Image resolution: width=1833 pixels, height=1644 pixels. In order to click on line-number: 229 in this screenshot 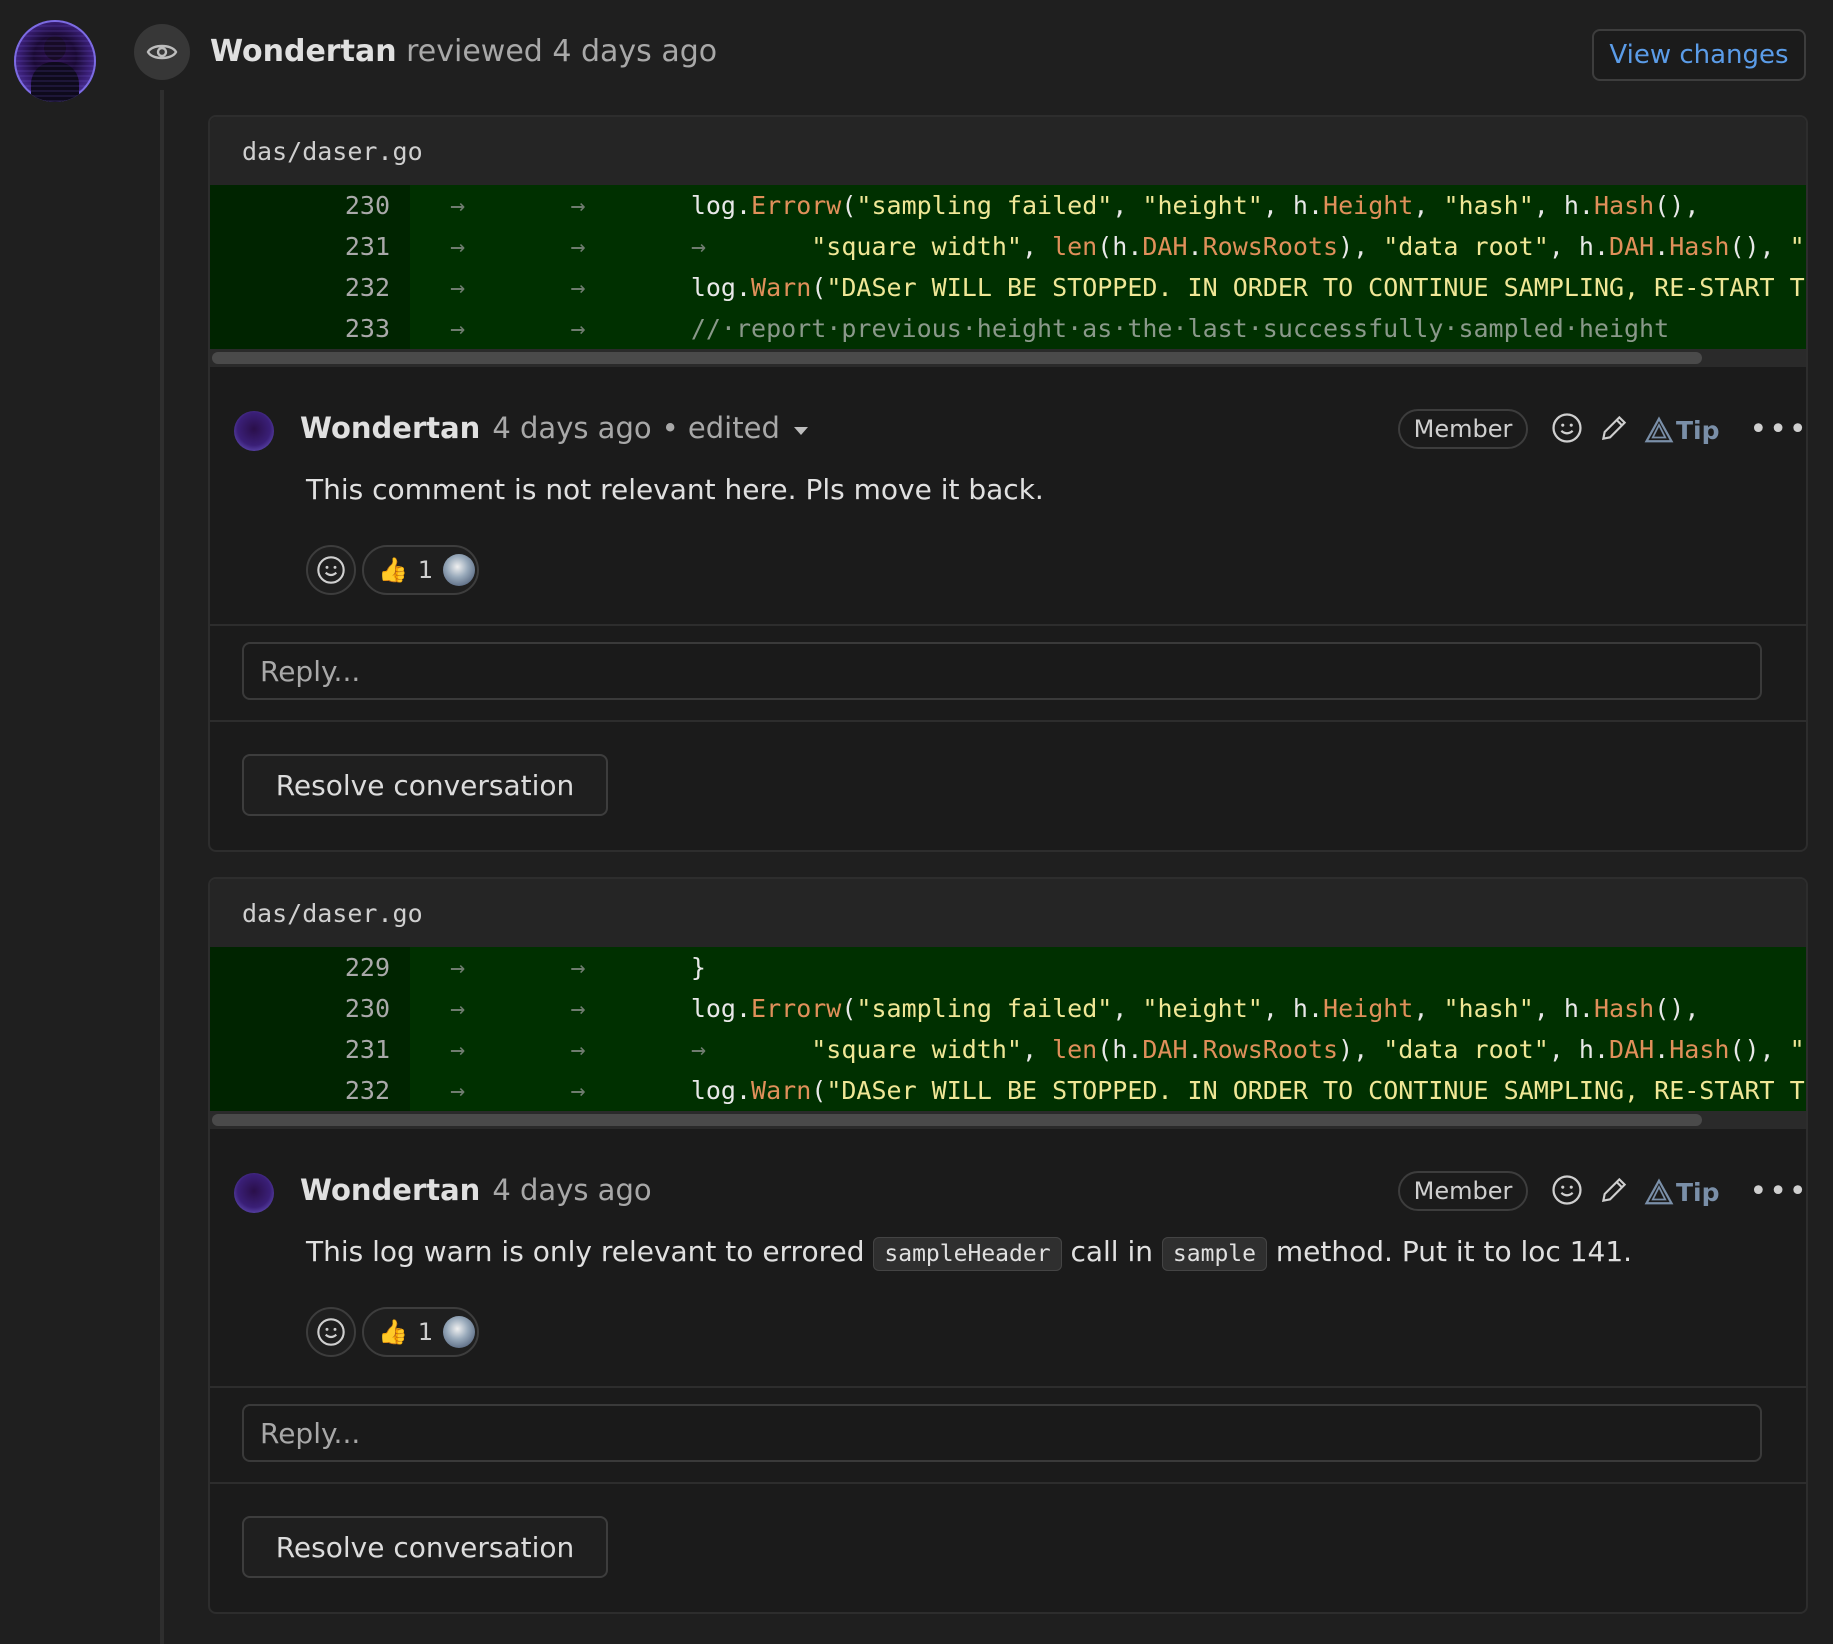, I will do `click(310, 967)`.